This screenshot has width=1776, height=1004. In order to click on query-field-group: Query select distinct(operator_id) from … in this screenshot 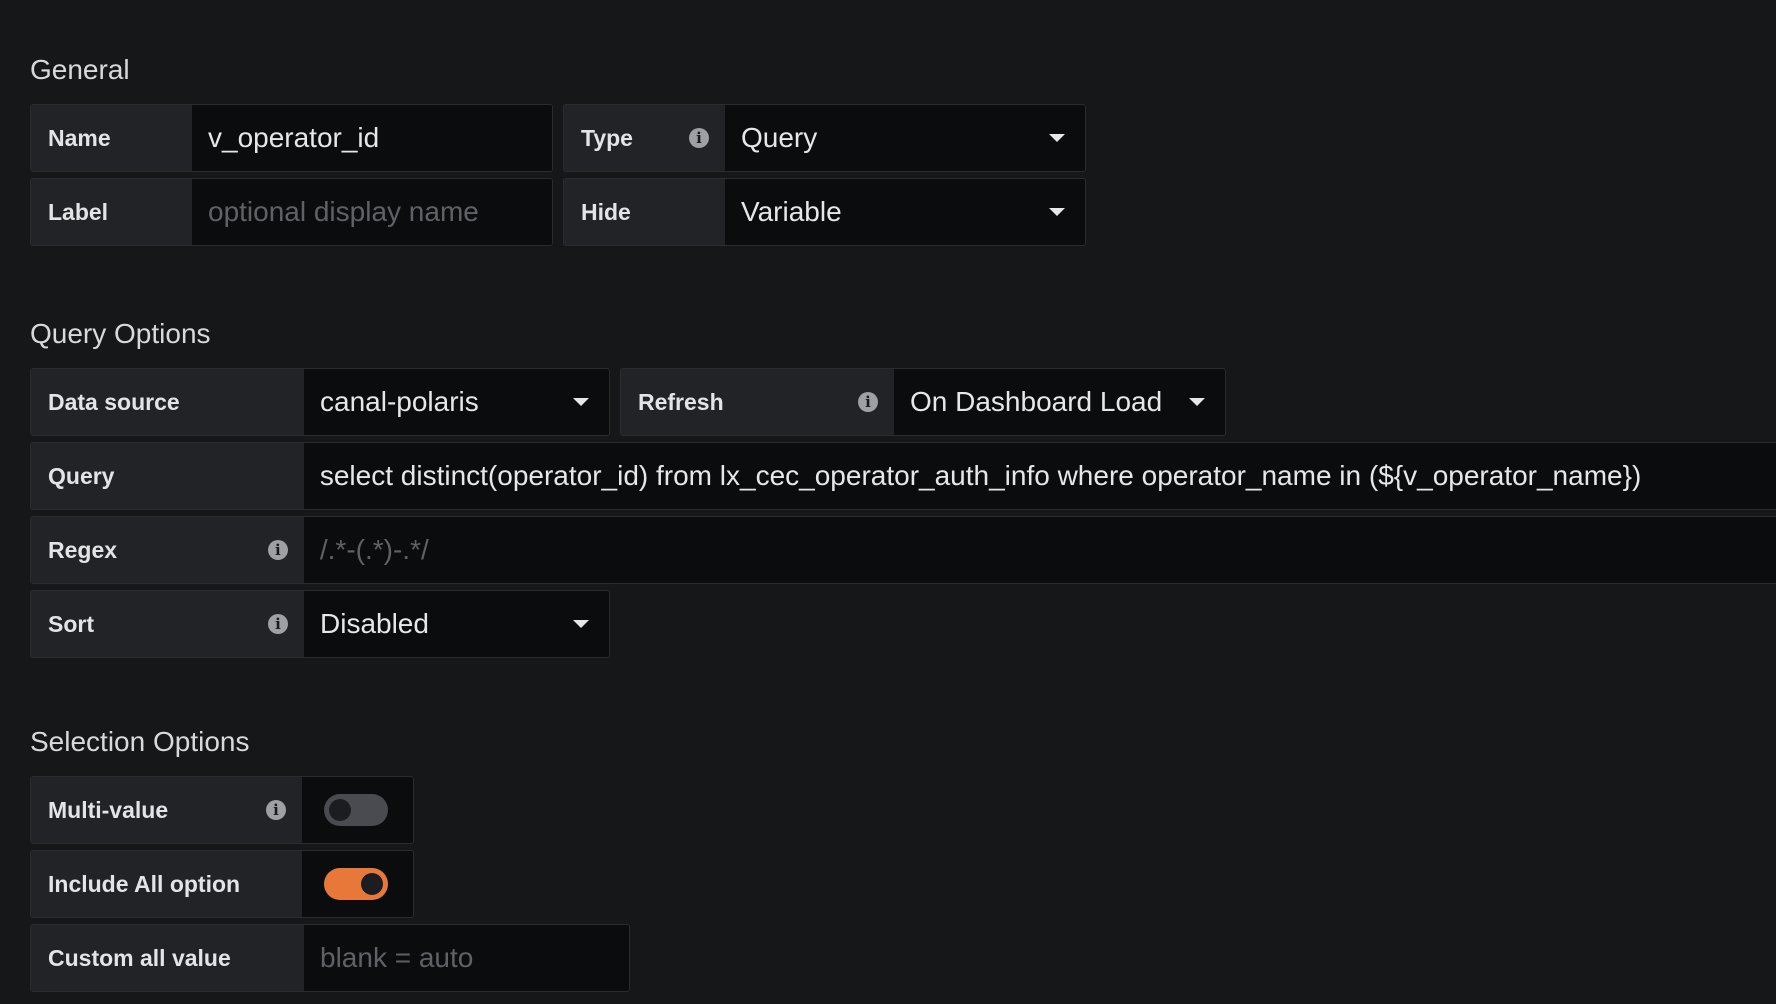, I will do `click(903, 476)`.